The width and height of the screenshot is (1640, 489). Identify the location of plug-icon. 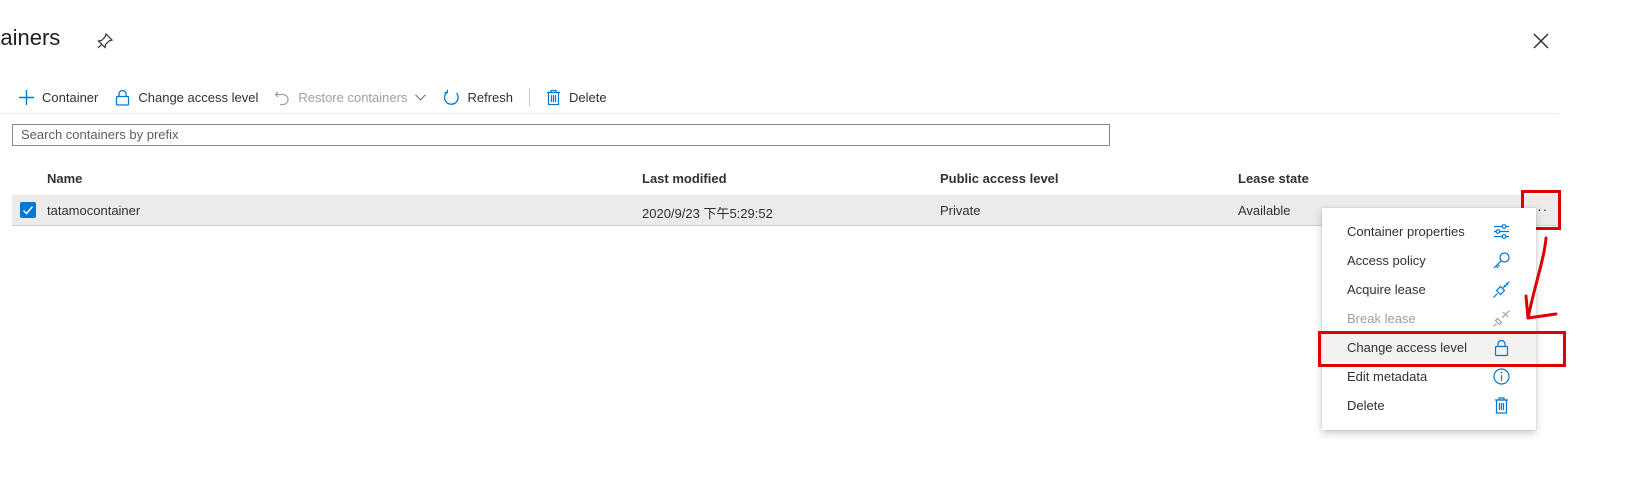
(1501, 289).